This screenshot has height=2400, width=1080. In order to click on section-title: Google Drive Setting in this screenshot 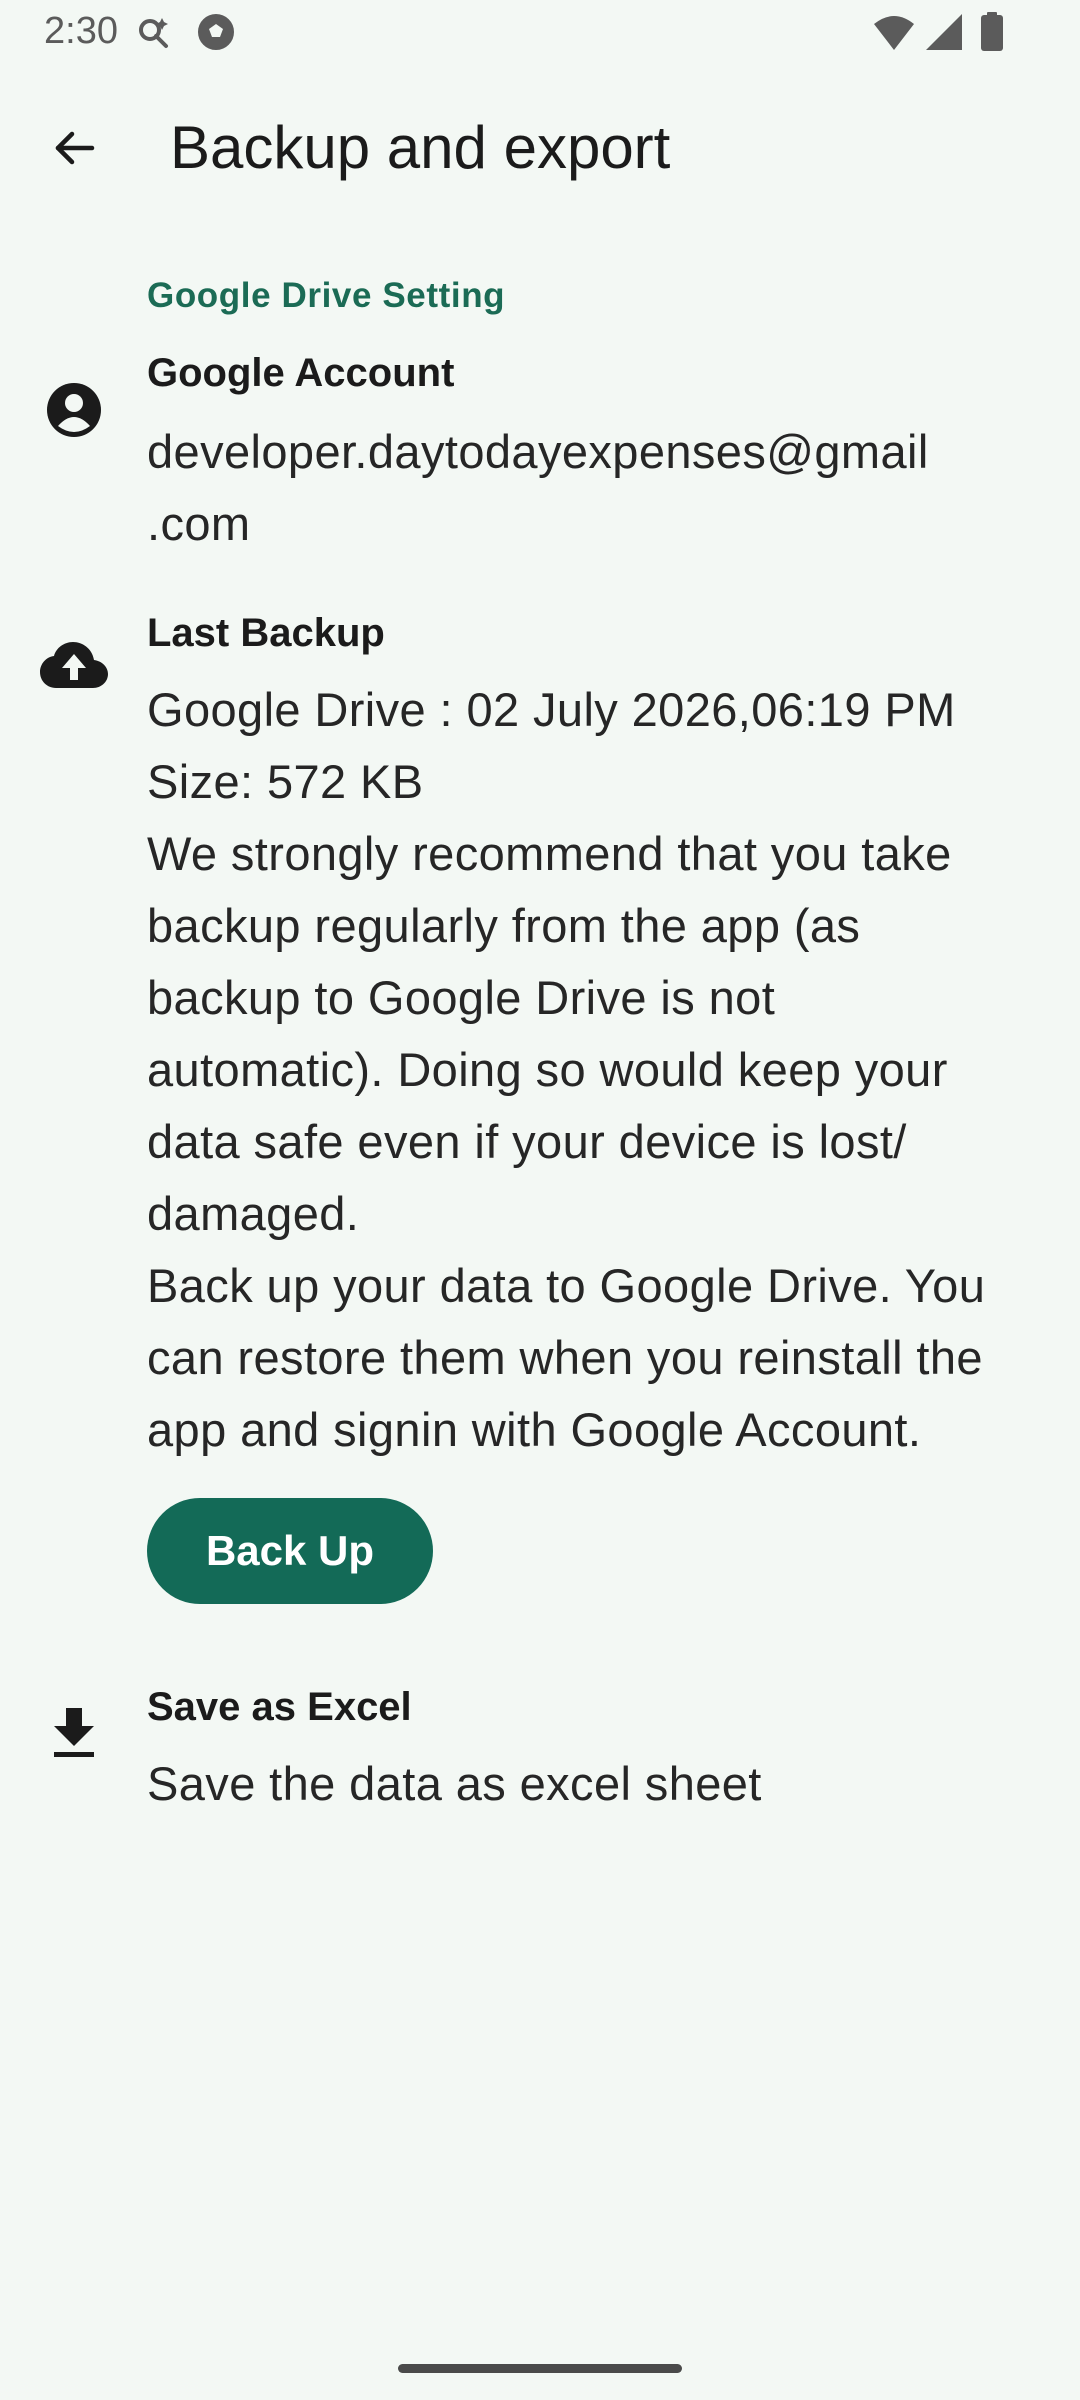, I will do `click(326, 295)`.